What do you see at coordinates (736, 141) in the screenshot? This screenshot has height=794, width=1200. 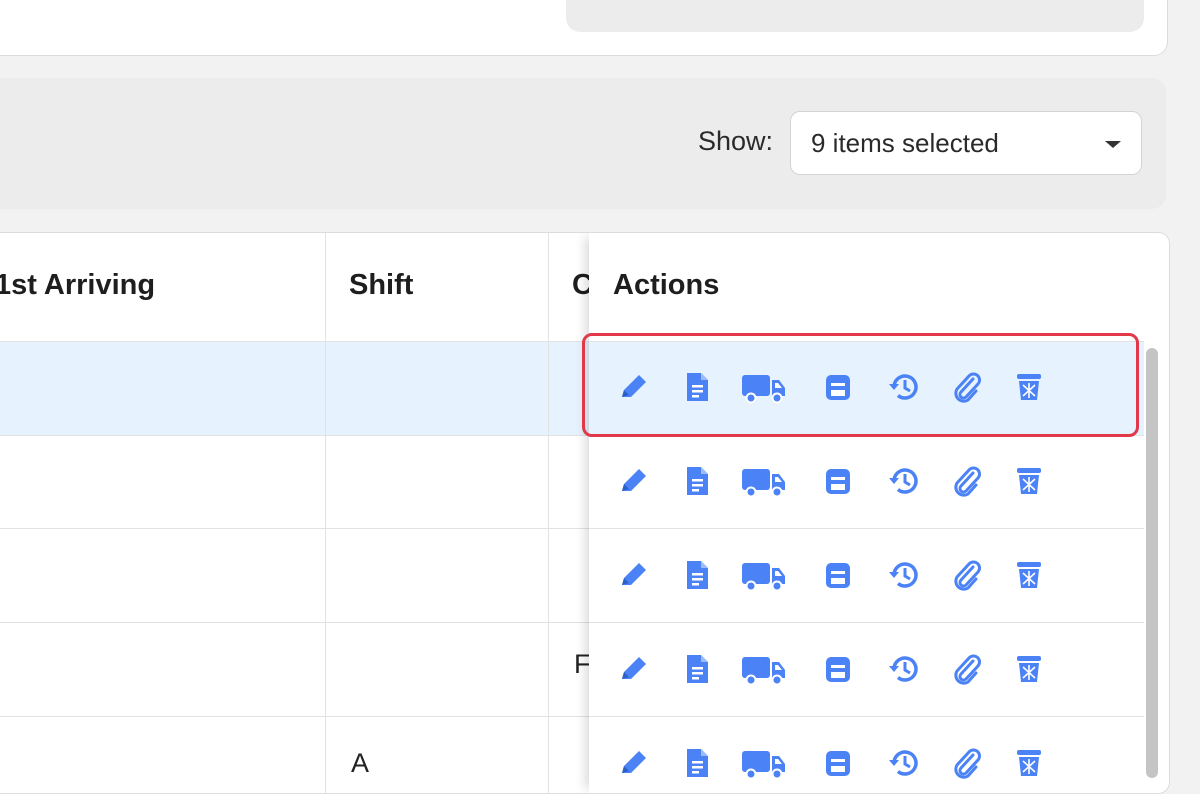 I see `show-label: Show:` at bounding box center [736, 141].